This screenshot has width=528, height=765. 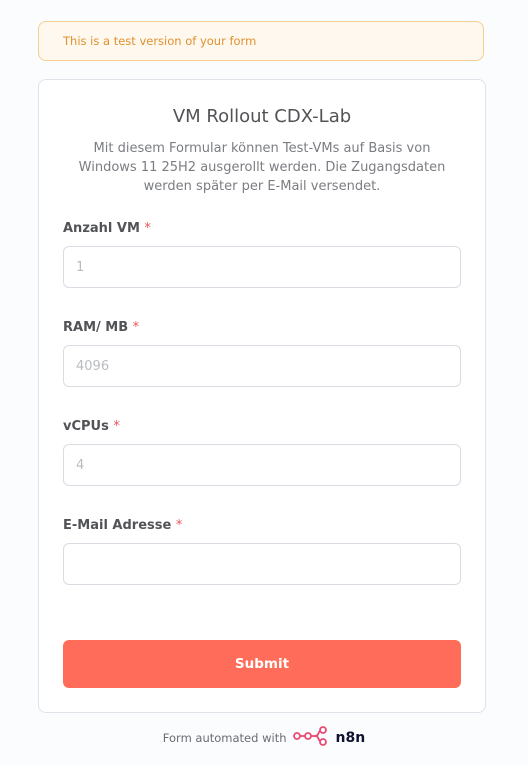 I want to click on submit-button: Submit, so click(x=262, y=664).